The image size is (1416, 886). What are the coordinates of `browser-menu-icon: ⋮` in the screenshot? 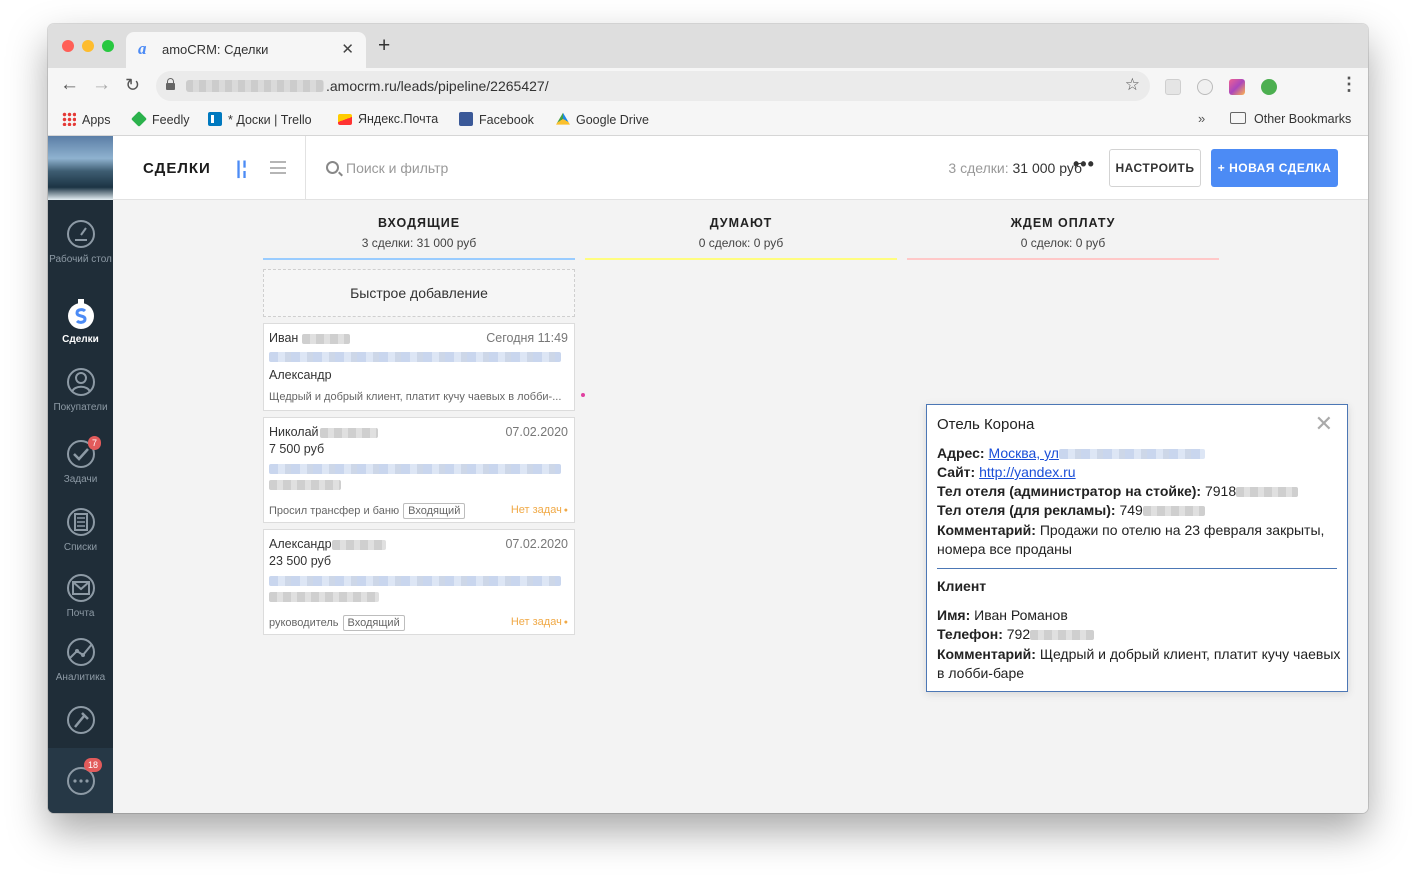 It's located at (1349, 84).